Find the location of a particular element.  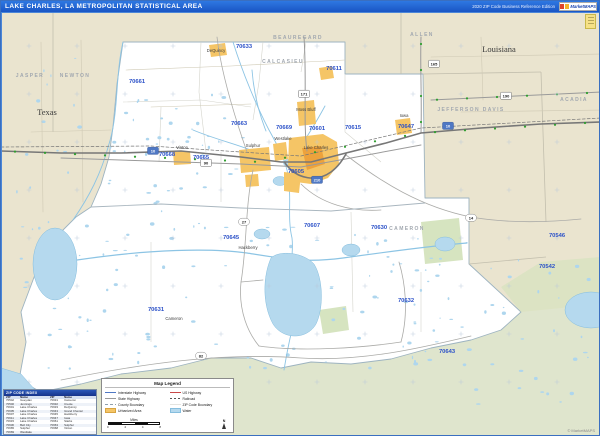

calcasieu-lake is located at coordinates (293, 294).